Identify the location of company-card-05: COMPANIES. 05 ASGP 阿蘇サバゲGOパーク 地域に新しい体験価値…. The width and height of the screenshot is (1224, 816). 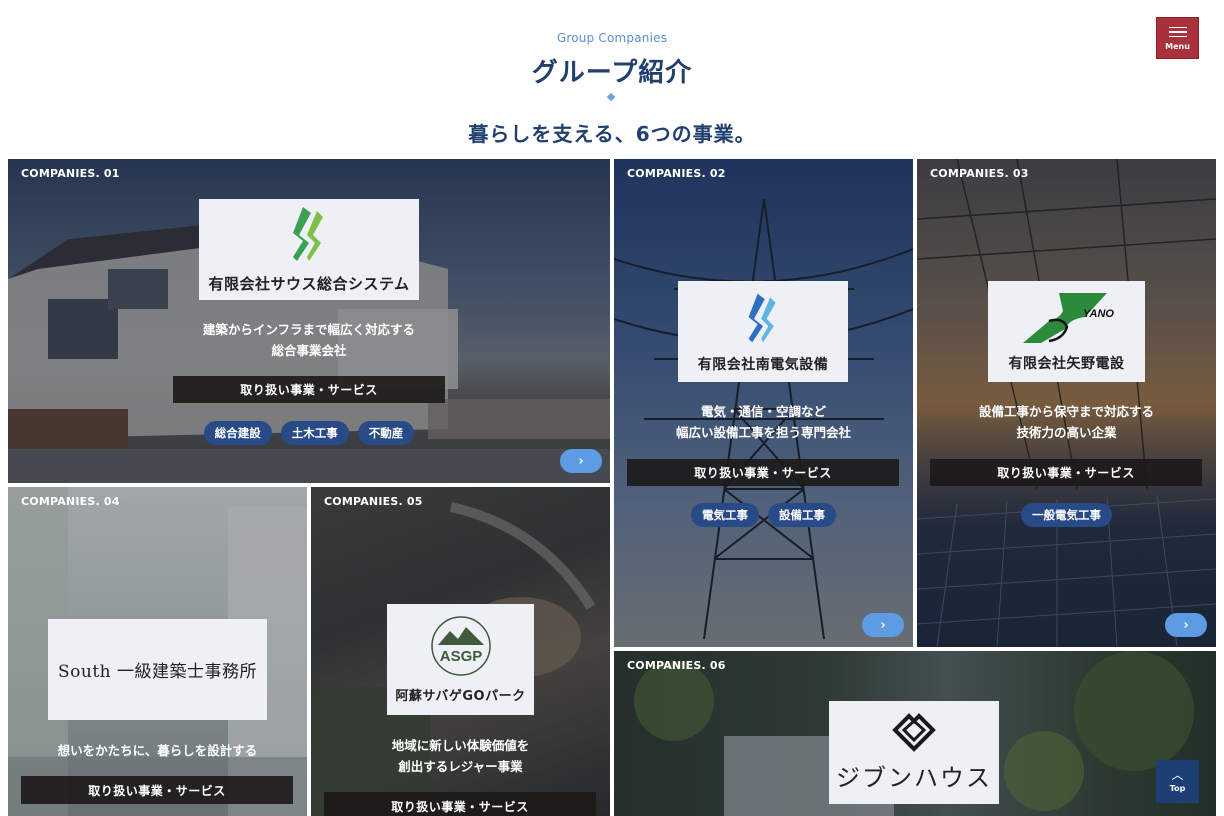
(460, 651).